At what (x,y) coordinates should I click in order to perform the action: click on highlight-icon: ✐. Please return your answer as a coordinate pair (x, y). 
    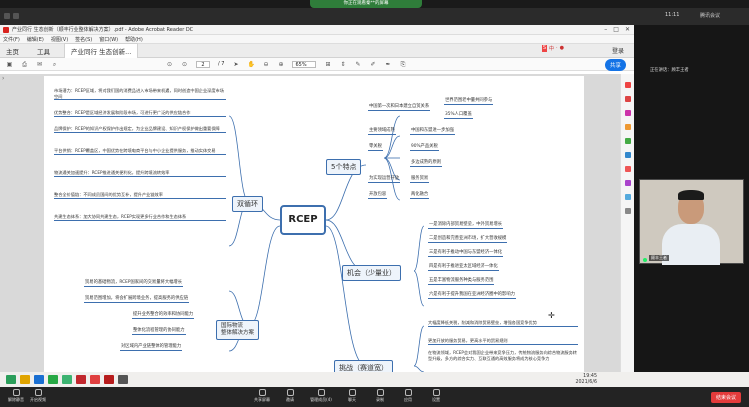
    Looking at the image, I should click on (372, 64).